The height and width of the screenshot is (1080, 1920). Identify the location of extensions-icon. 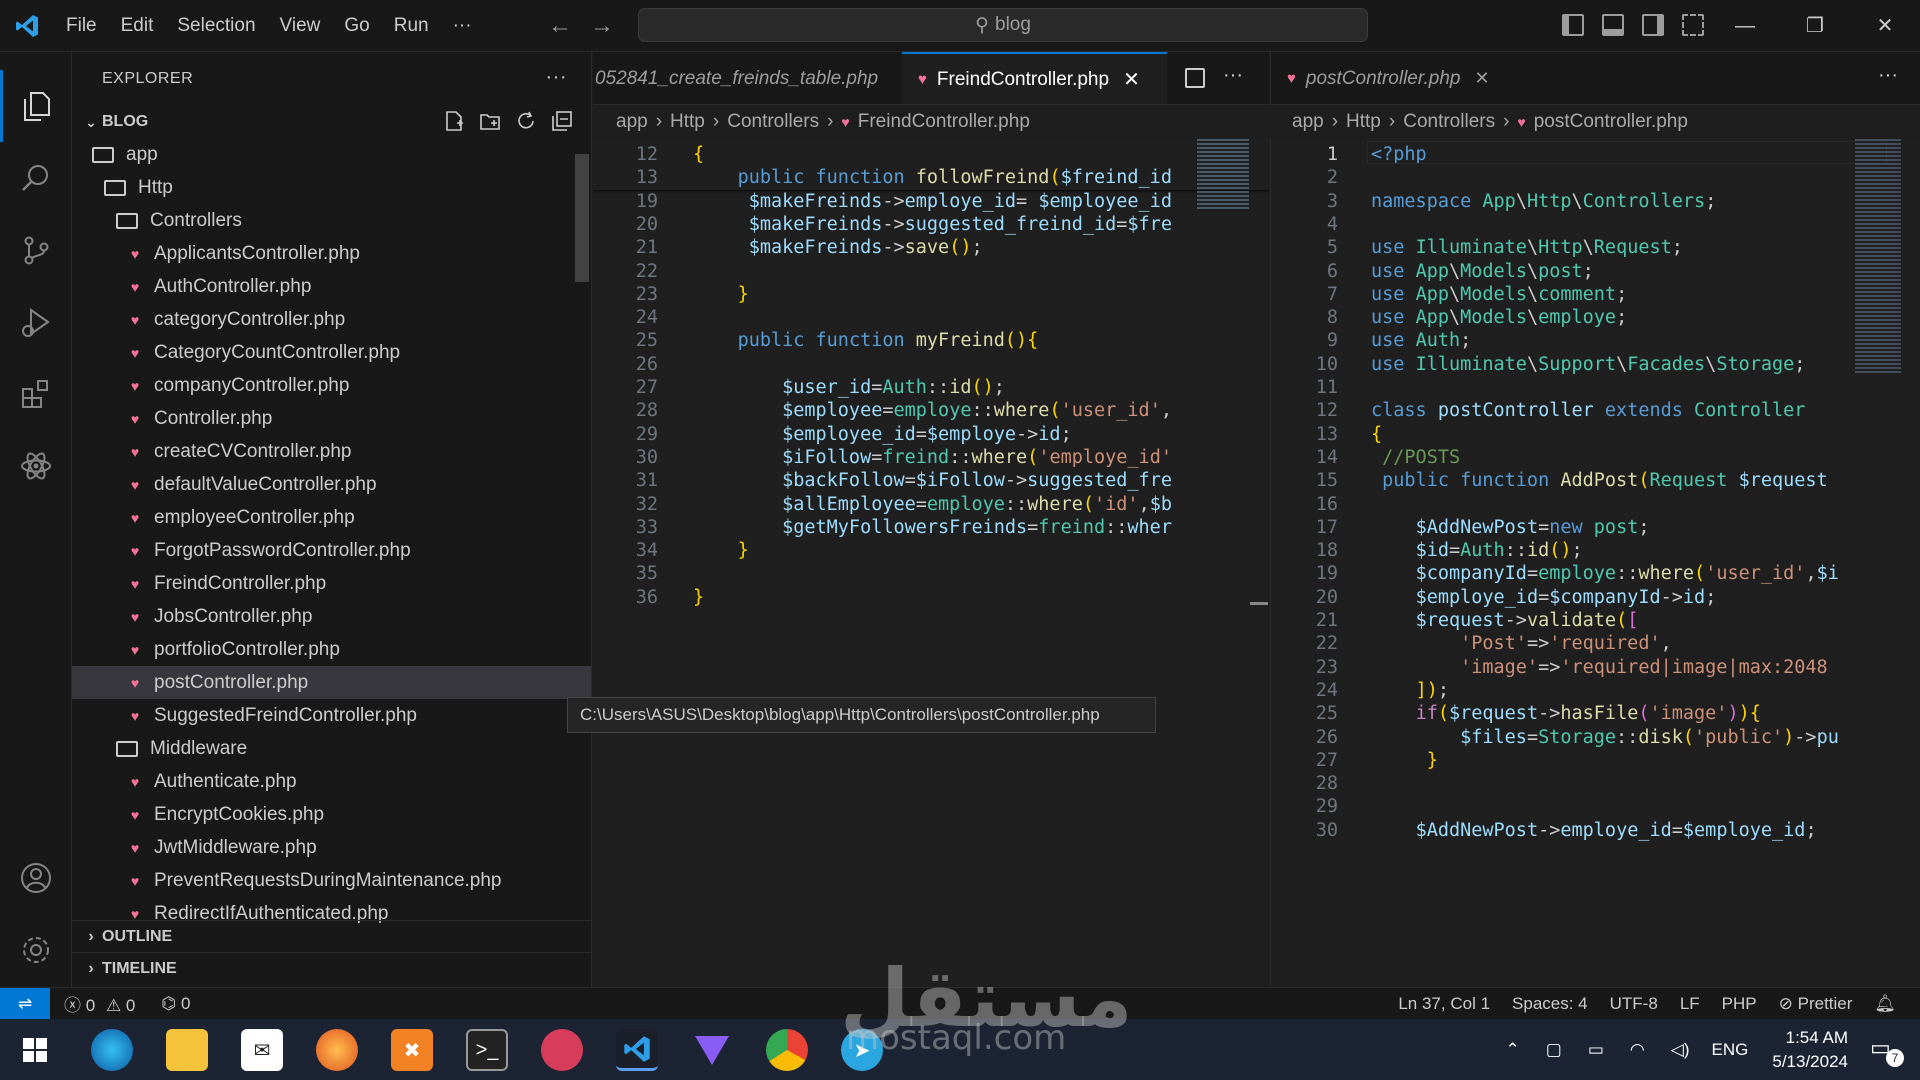
(36, 394).